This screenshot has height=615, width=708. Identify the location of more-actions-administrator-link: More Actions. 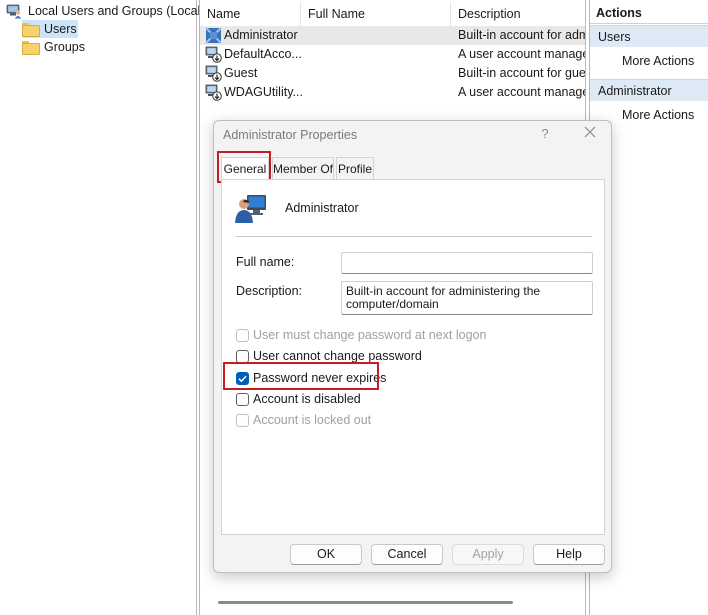
(658, 115).